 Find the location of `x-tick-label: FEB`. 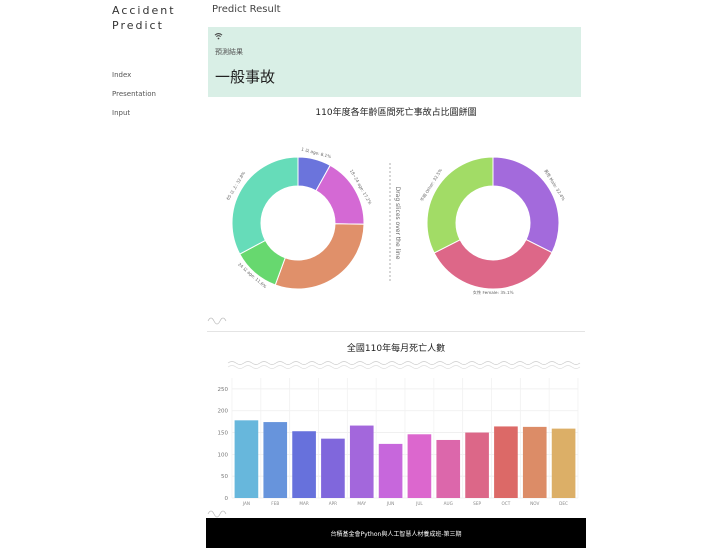

x-tick-label: FEB is located at coordinates (275, 503).